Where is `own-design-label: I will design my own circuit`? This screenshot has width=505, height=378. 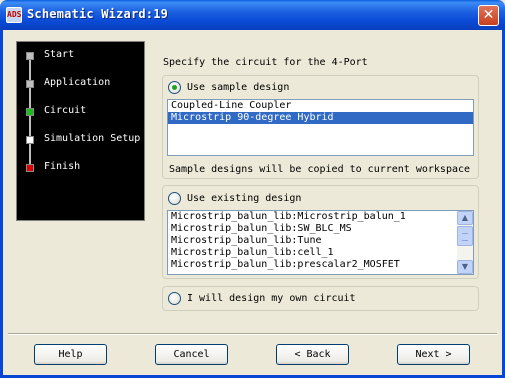
own-design-label: I will design my own circuit is located at coordinates (271, 298).